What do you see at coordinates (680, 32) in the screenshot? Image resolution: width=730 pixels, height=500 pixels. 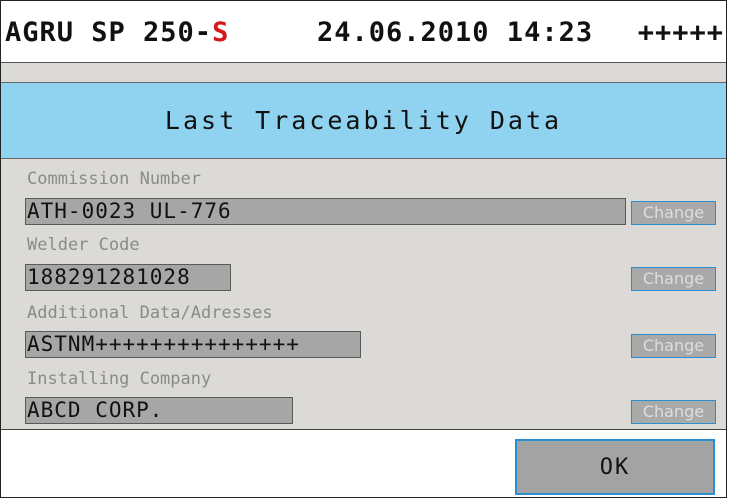 I see `status-indicator: +++++` at bounding box center [680, 32].